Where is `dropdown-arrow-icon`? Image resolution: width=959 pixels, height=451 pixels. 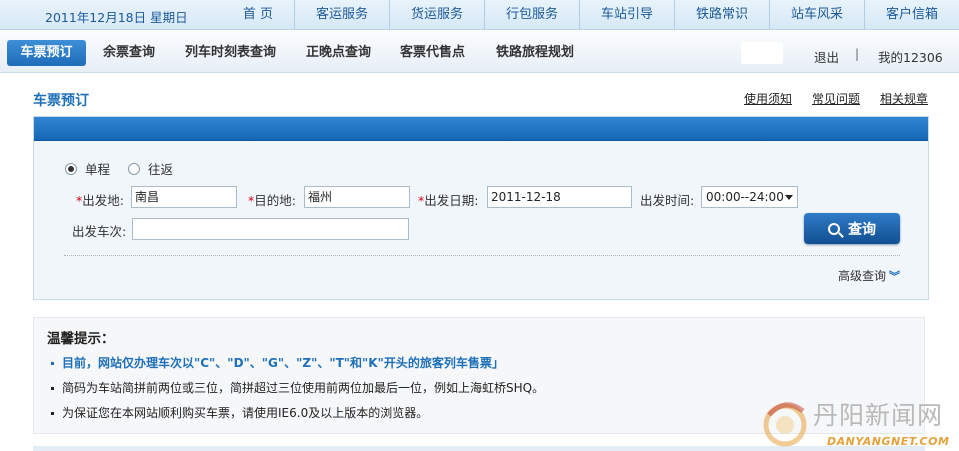
dropdown-arrow-icon is located at coordinates (789, 197).